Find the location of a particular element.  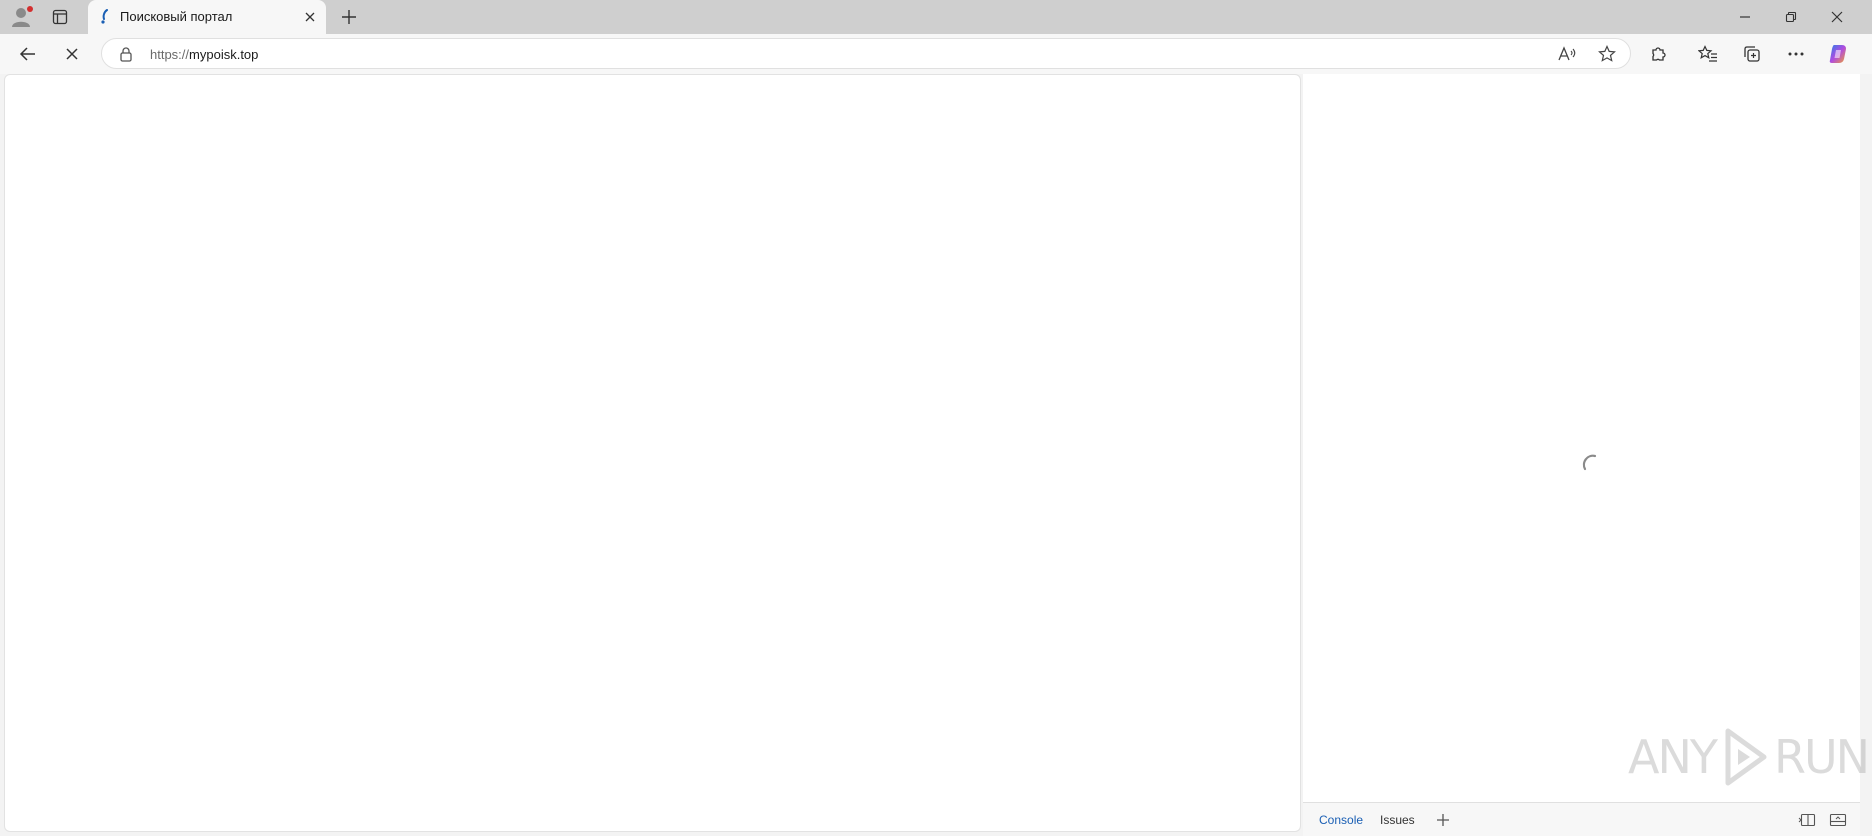

loading-spinner-icon is located at coordinates (1589, 462).